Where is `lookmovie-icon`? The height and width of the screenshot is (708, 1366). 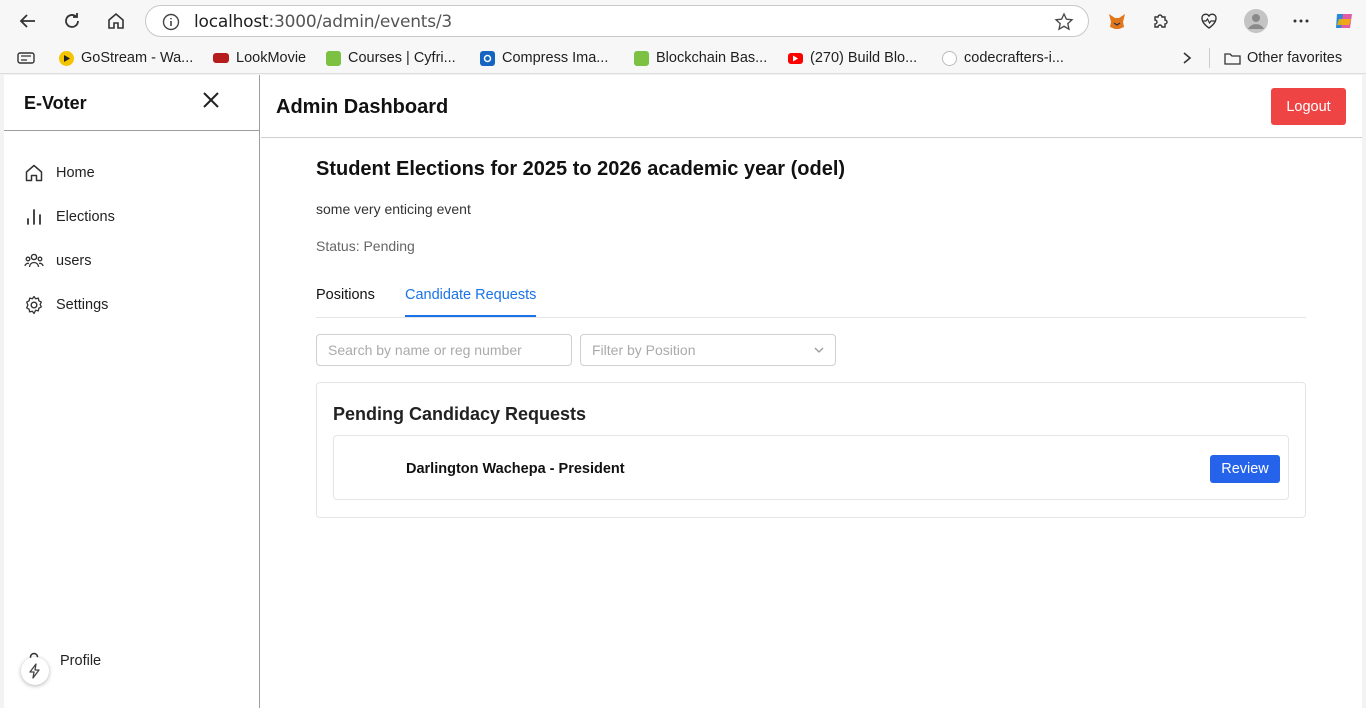 lookmovie-icon is located at coordinates (221, 58).